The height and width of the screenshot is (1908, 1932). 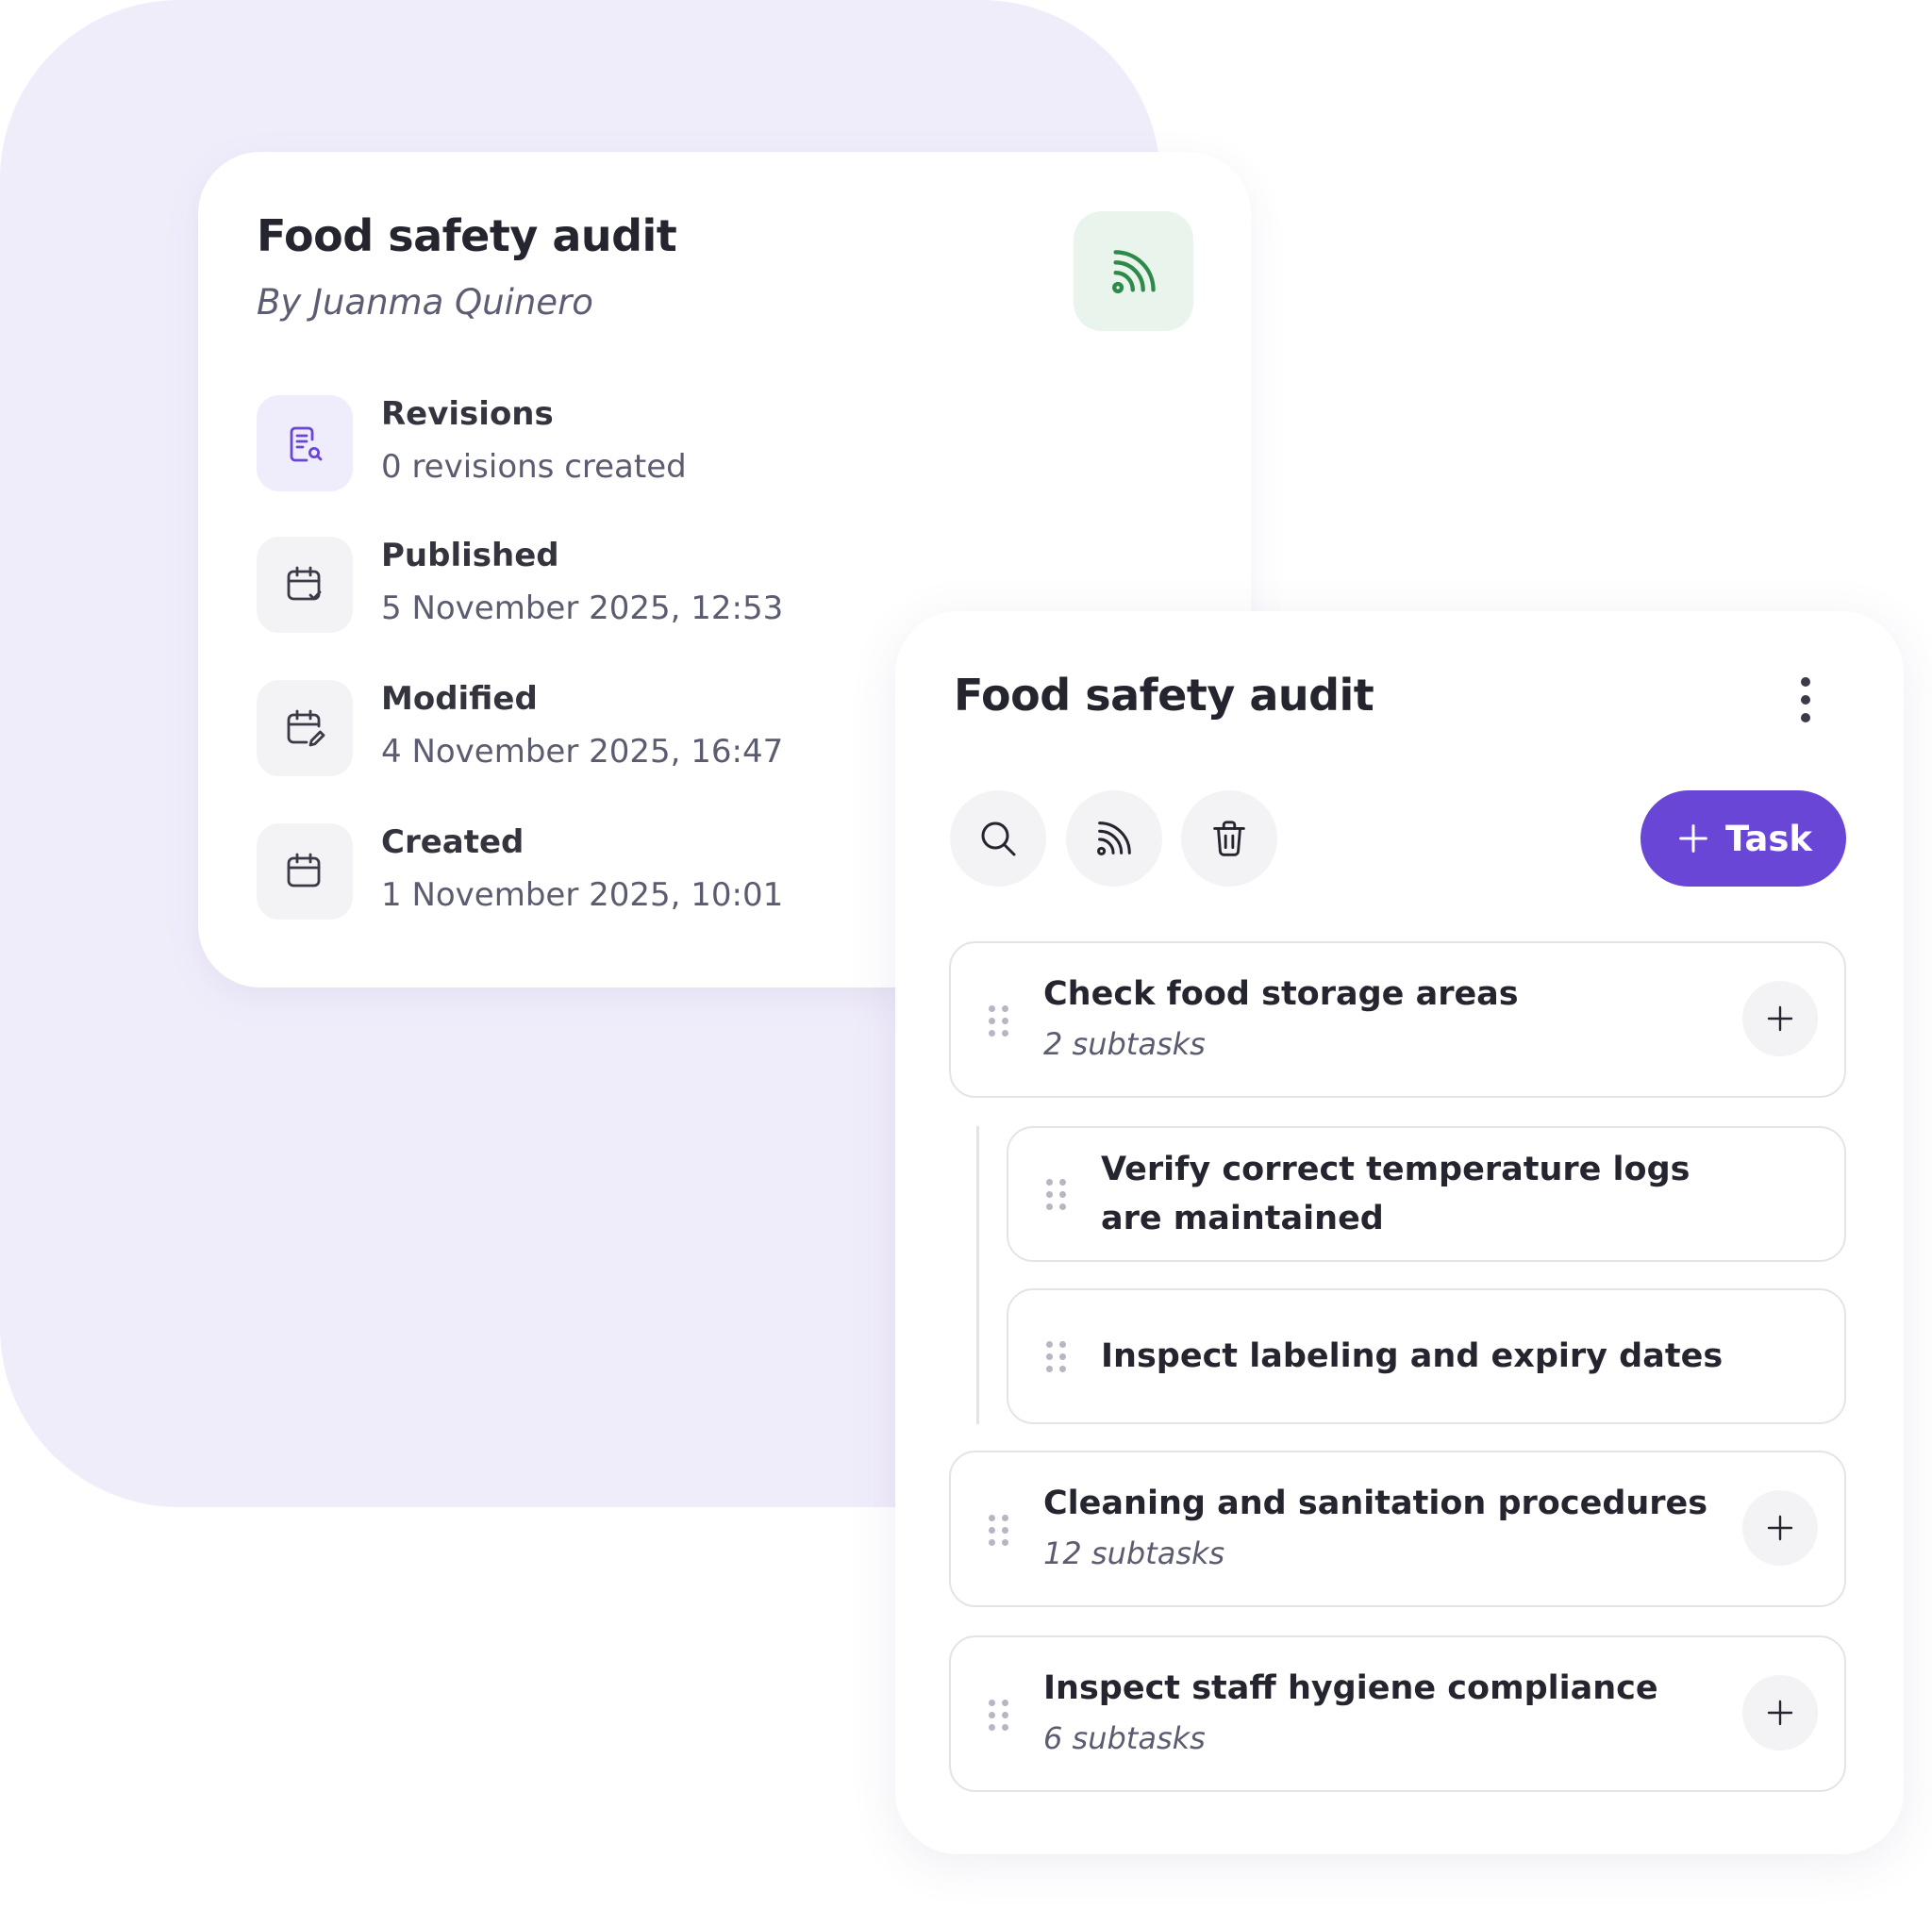 What do you see at coordinates (1806, 699) in the screenshot?
I see `more-vertical-icon` at bounding box center [1806, 699].